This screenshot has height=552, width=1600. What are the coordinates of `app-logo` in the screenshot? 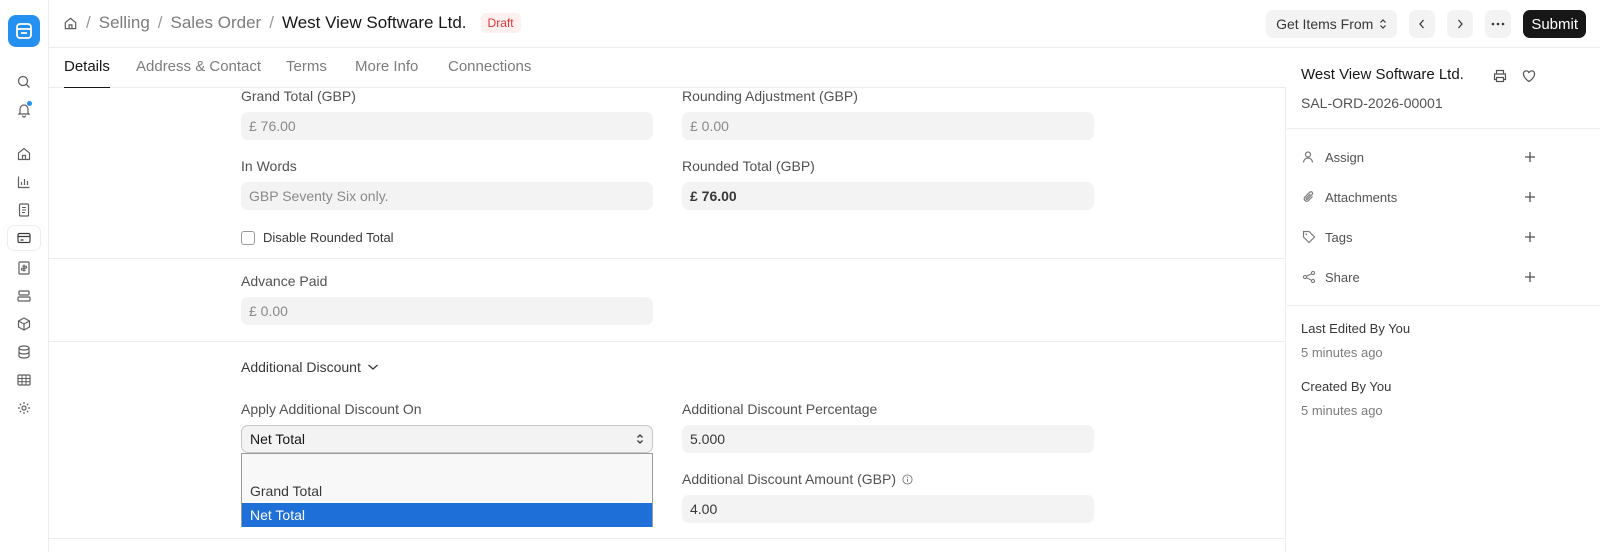 It's located at (24, 31).